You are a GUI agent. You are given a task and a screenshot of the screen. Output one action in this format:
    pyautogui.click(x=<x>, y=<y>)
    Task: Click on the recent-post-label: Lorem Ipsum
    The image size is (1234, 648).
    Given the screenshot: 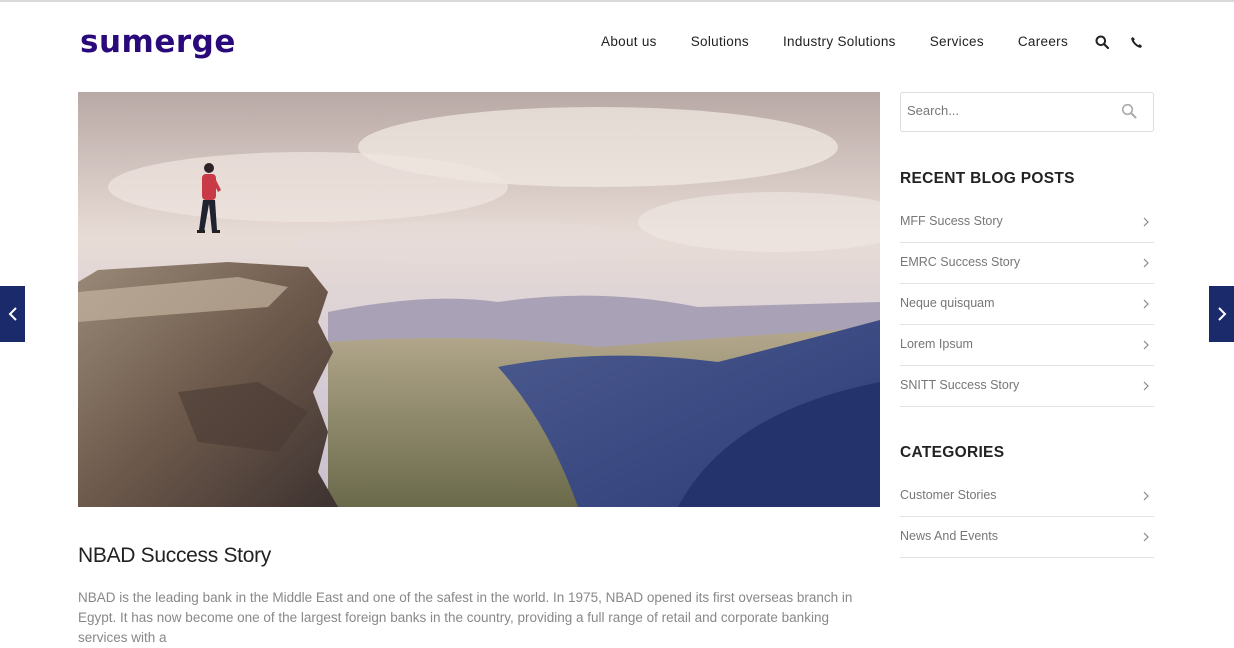 What is the action you would take?
    pyautogui.click(x=936, y=344)
    